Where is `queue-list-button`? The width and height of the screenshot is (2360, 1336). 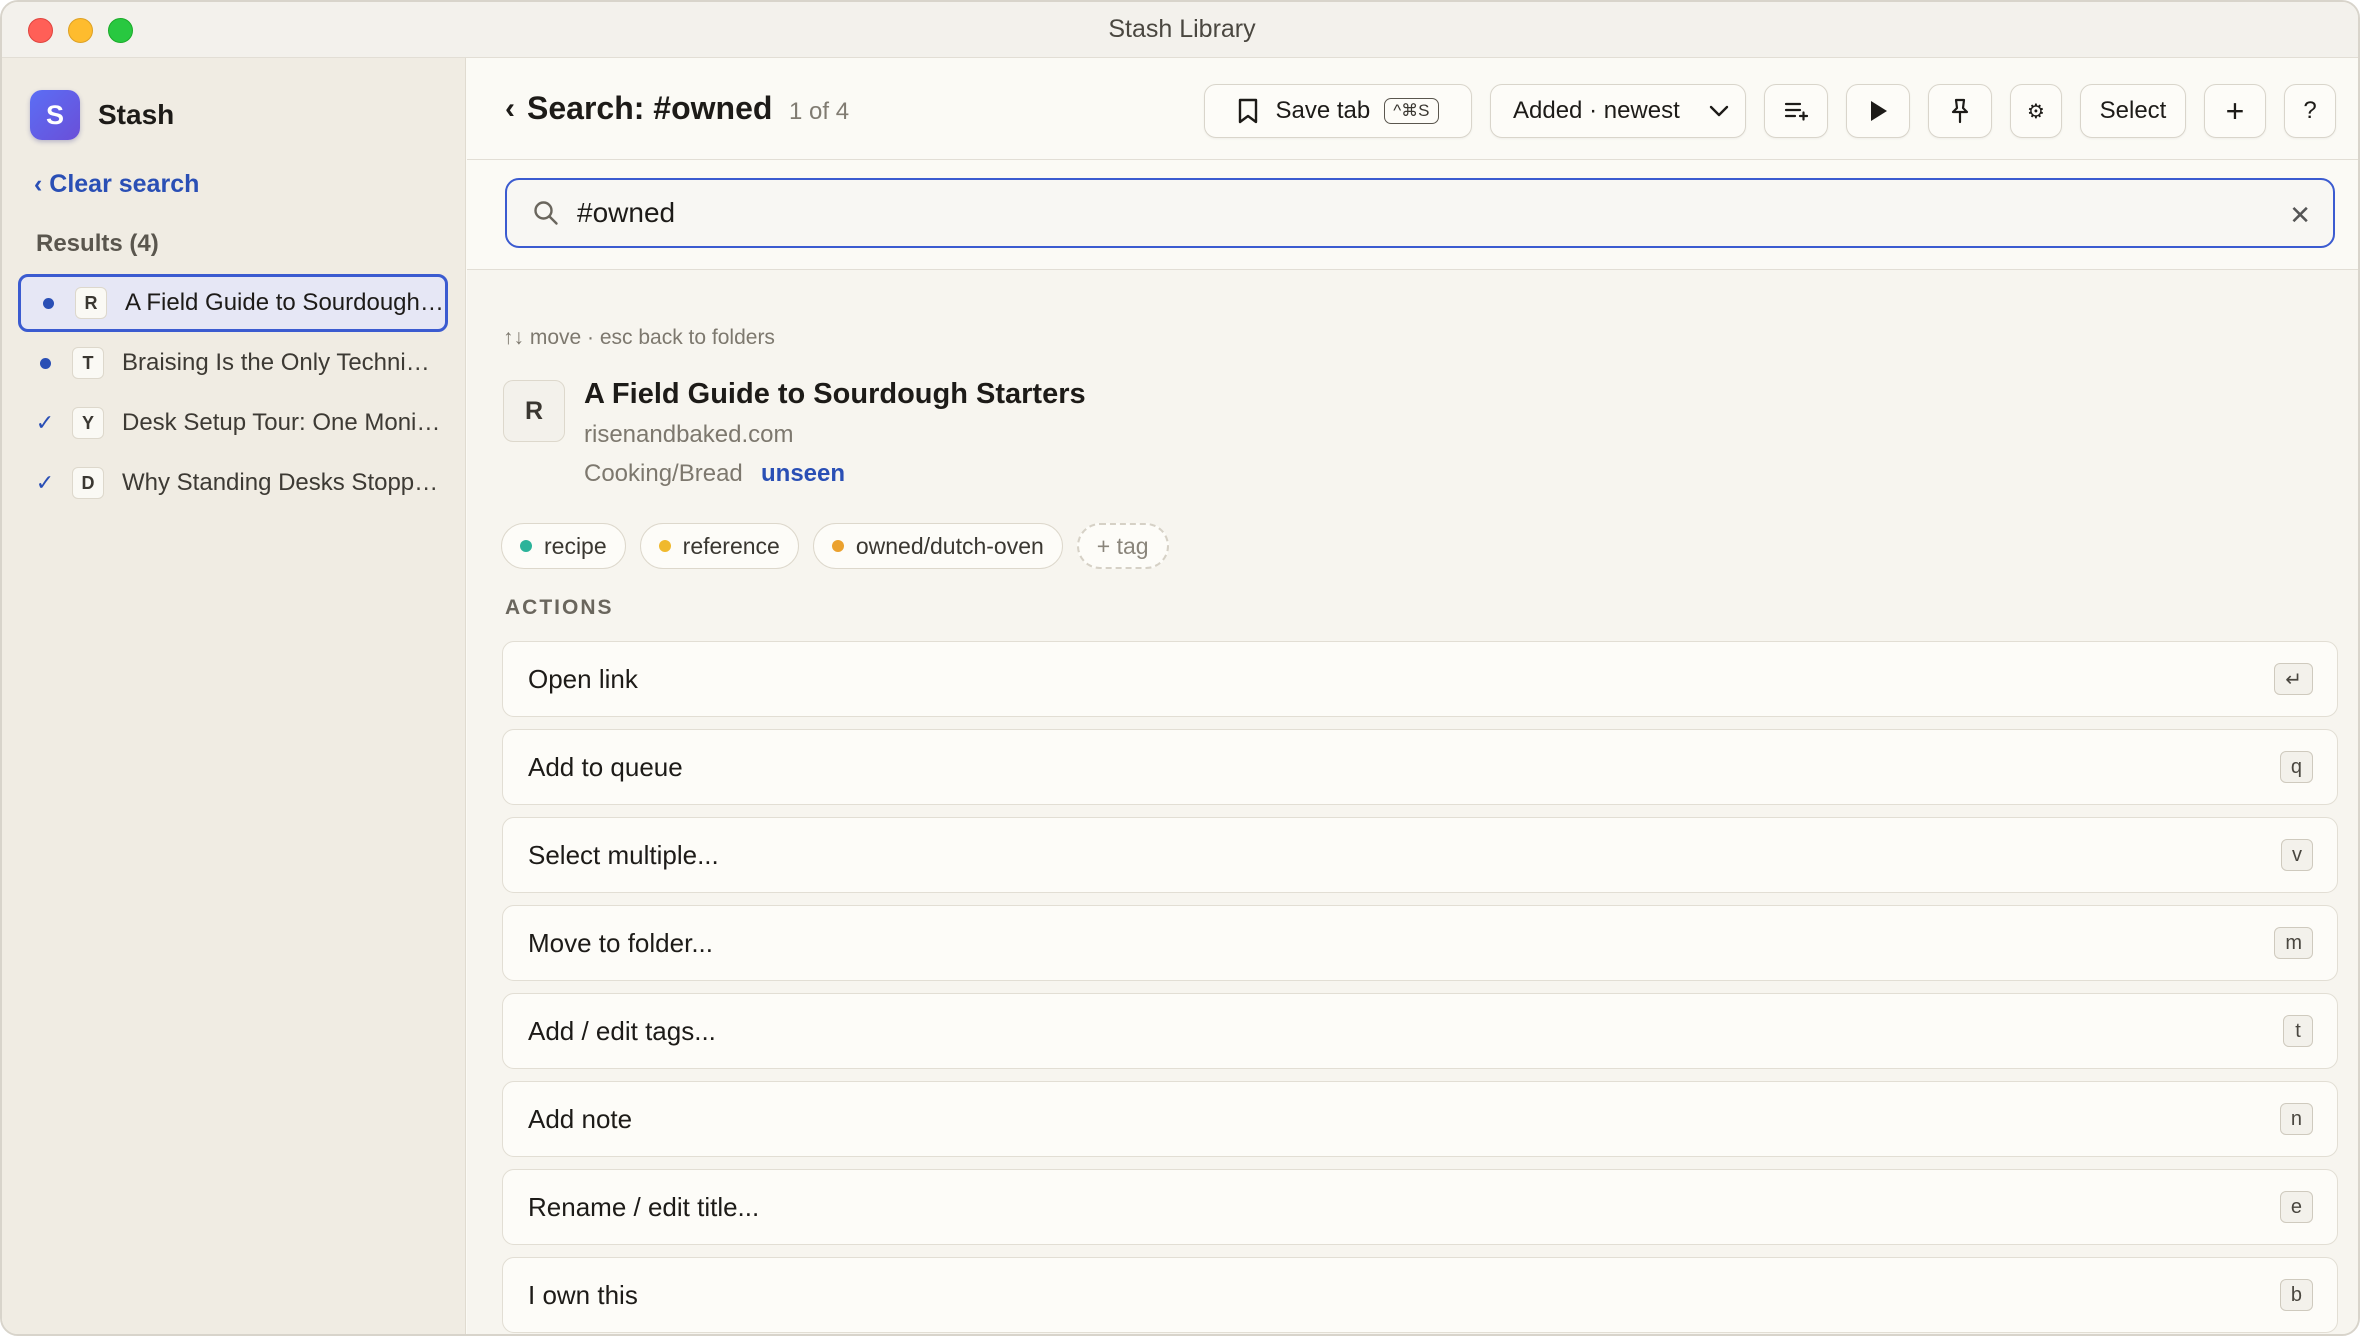
queue-list-button is located at coordinates (1796, 111).